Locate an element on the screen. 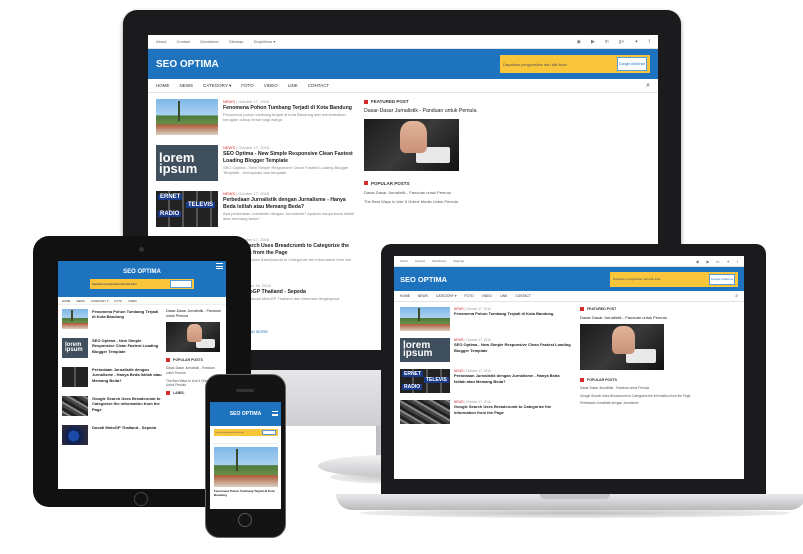  google-plus-icon: g+ is located at coordinates (622, 42).